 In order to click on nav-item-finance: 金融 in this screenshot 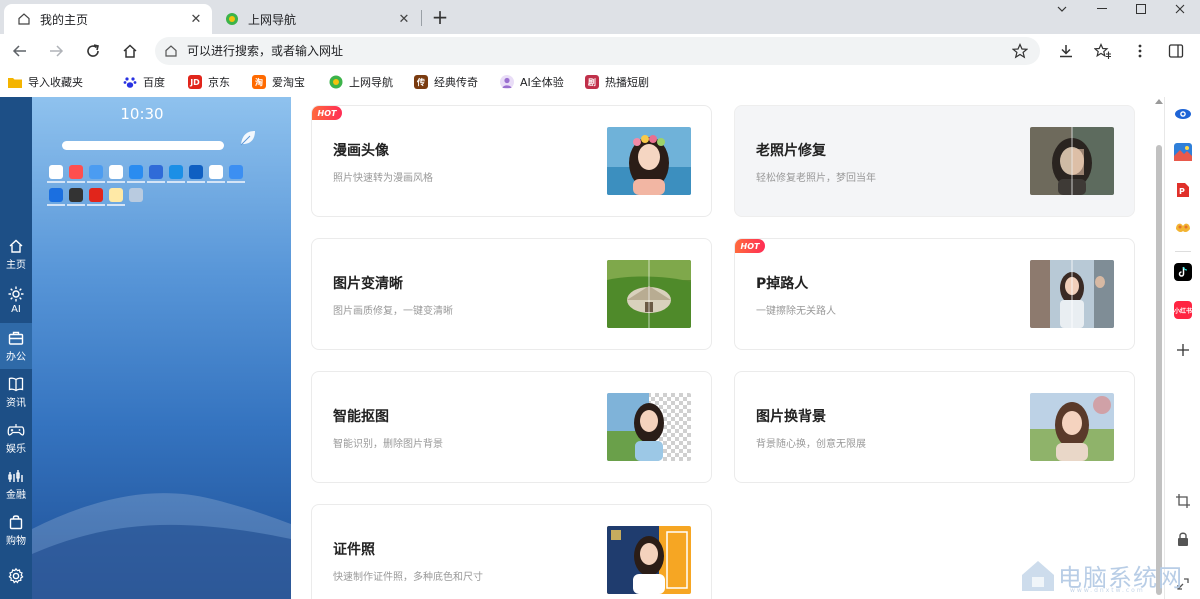, I will do `click(16, 484)`.